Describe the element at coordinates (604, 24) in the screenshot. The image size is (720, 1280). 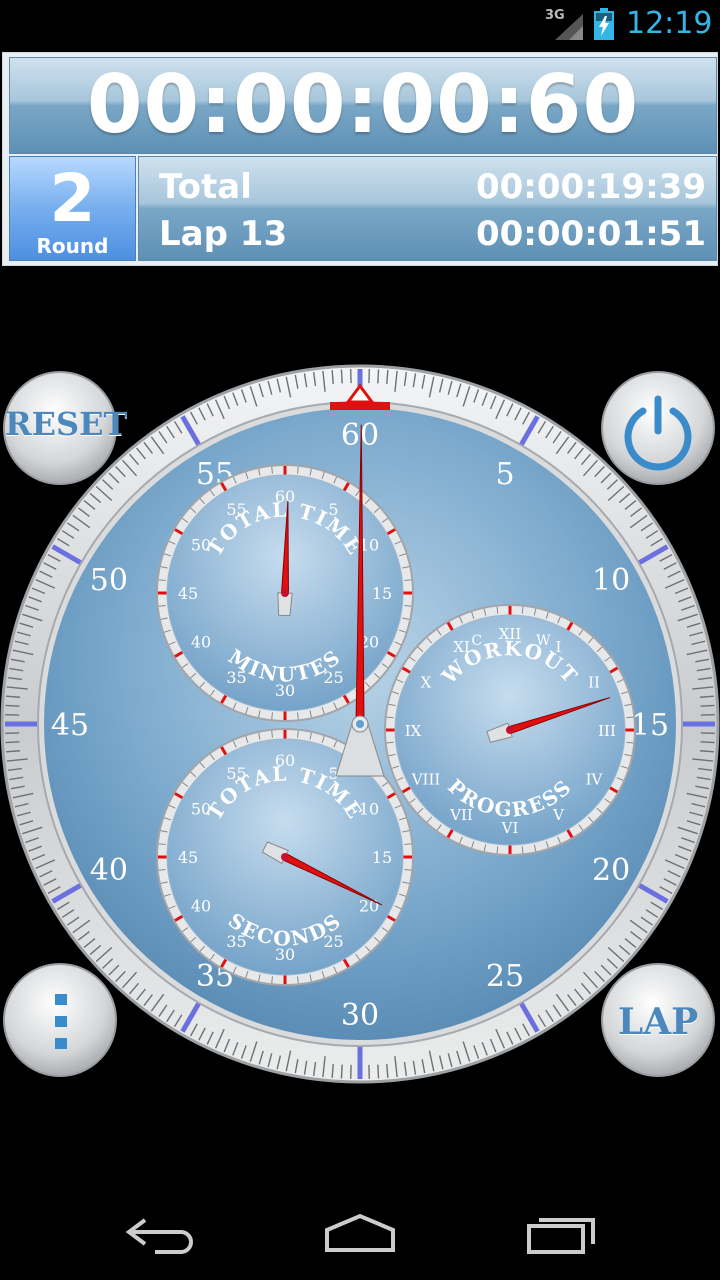
I see `battery-charging-icon` at that location.